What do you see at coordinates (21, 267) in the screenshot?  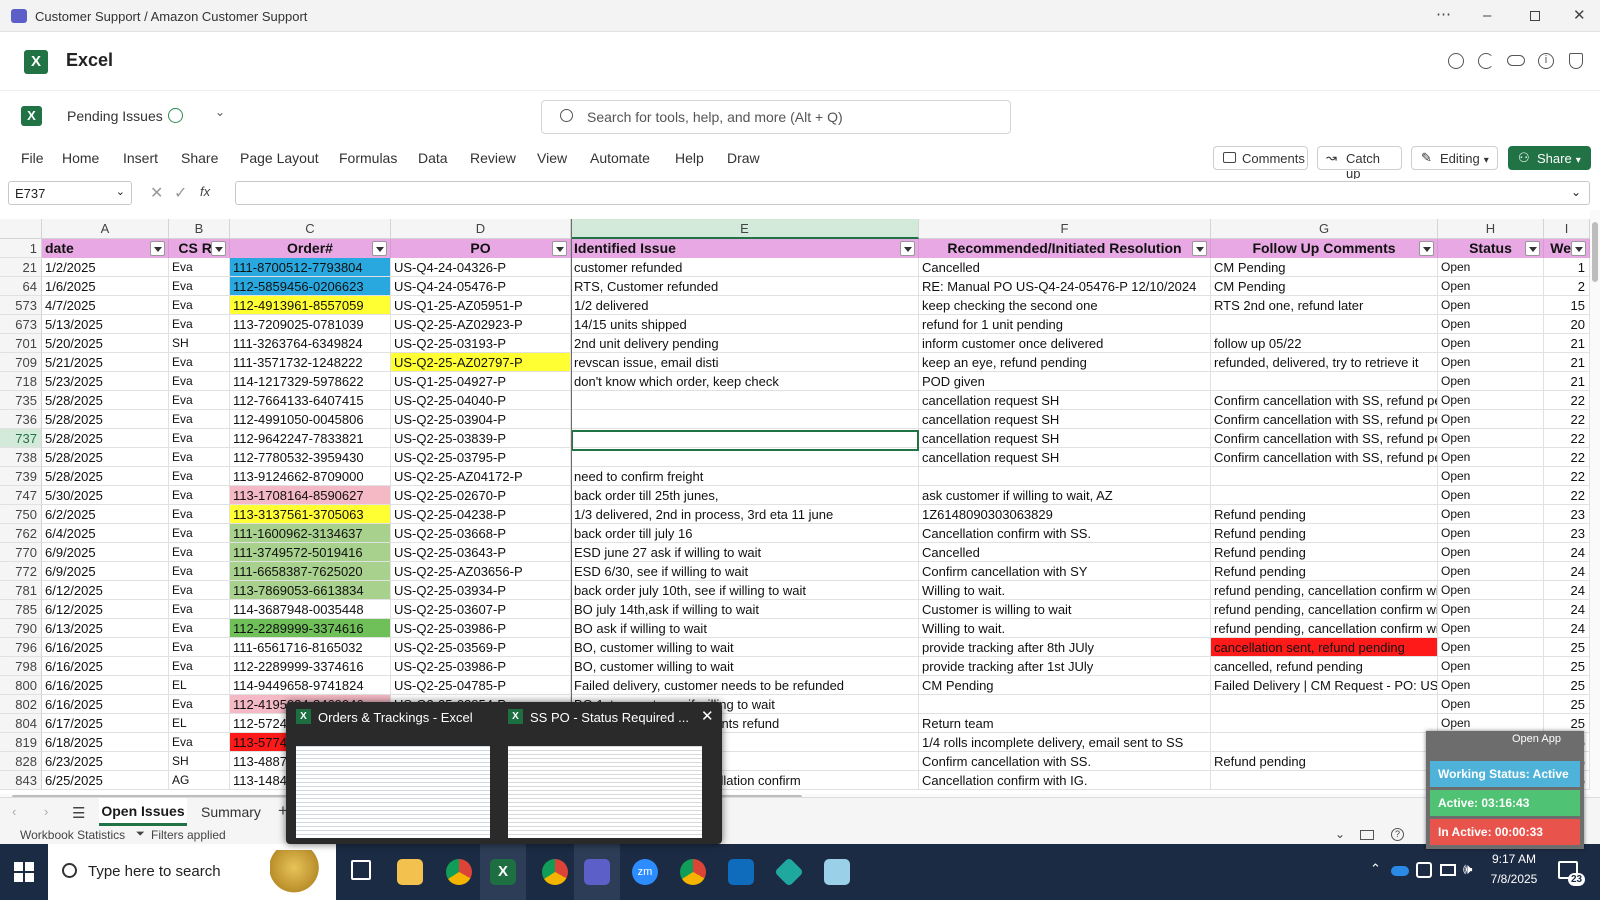 I see `row-header: 21` at bounding box center [21, 267].